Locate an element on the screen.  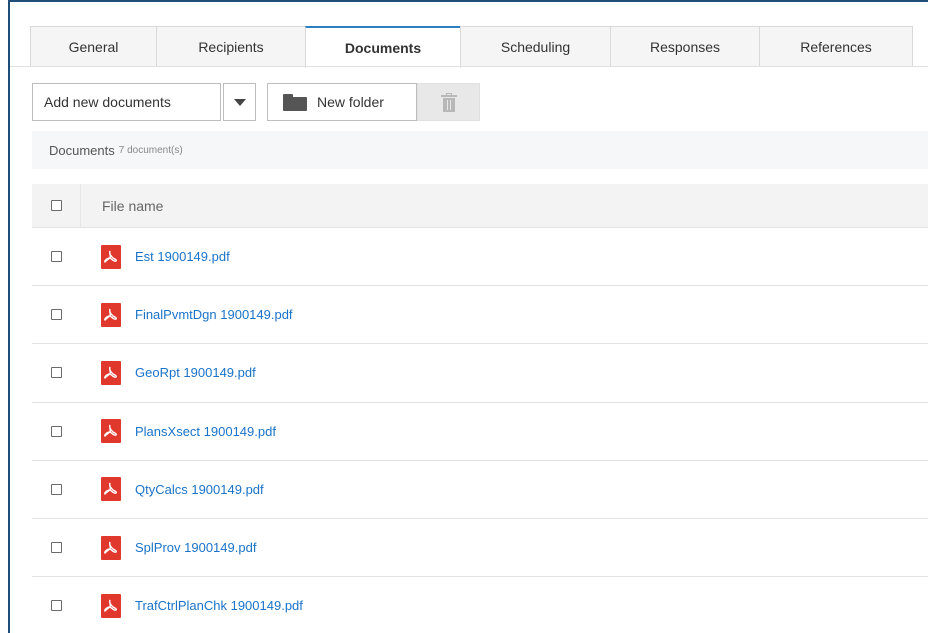
table-row: Est 1900149.pdf is located at coordinates (480, 257).